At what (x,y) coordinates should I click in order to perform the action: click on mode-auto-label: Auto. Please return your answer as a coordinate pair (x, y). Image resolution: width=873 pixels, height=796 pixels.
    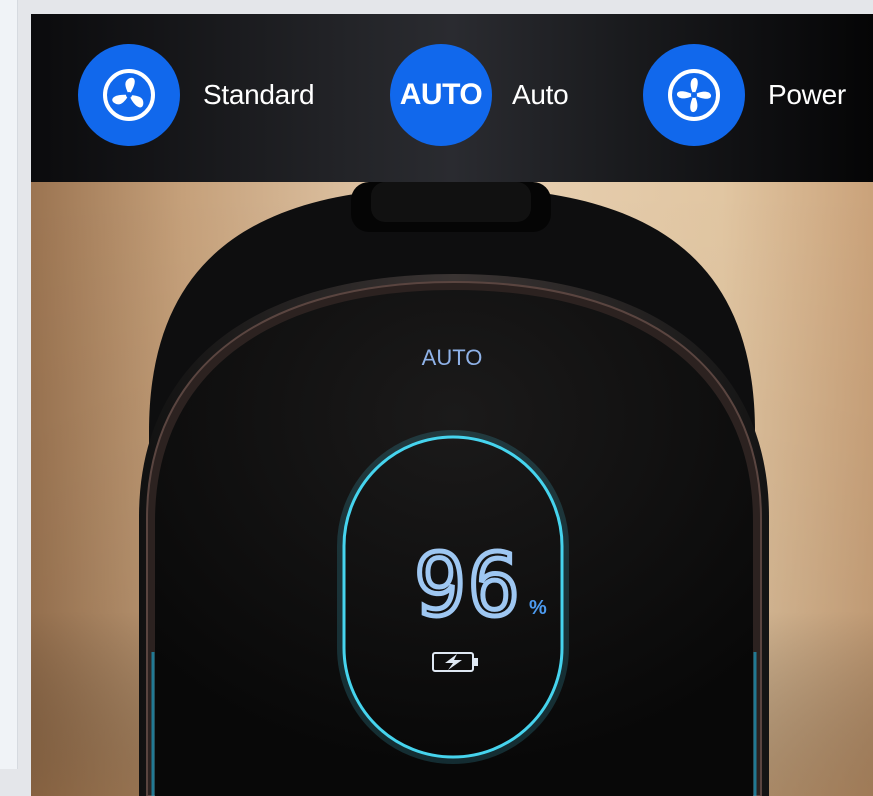
    Looking at the image, I should click on (540, 94).